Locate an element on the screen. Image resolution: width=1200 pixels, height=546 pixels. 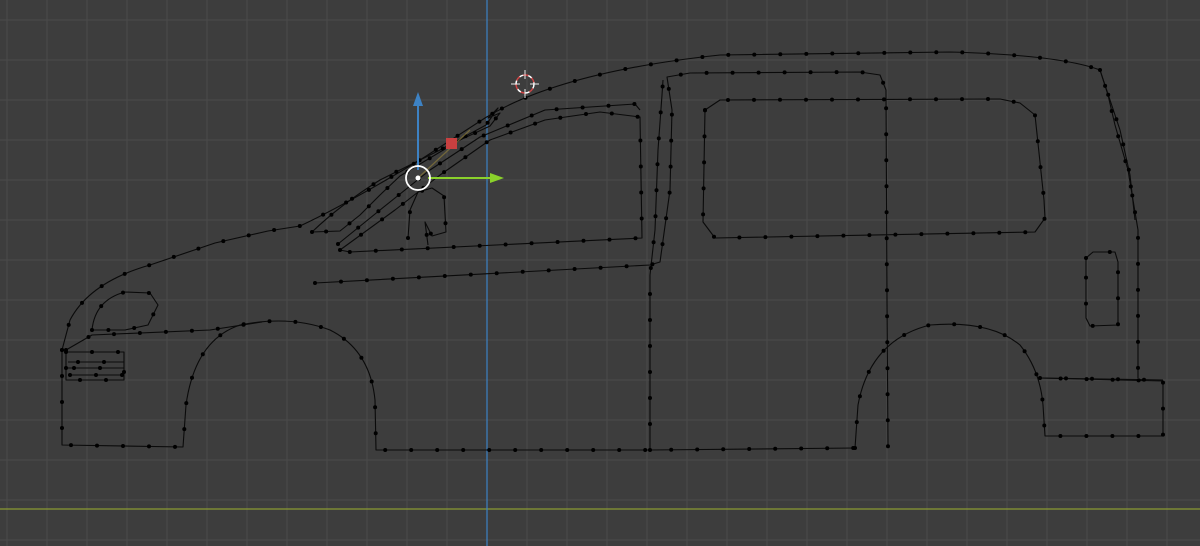
gizmo-plane-handle is located at coordinates (451, 143).